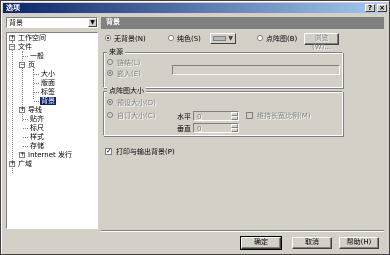 The height and width of the screenshot is (255, 390). What do you see at coordinates (48, 74) in the screenshot?
I see `tree-item-size: 大小` at bounding box center [48, 74].